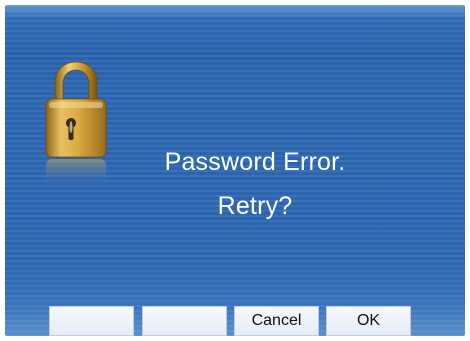 The width and height of the screenshot is (470, 341). What do you see at coordinates (255, 162) in the screenshot?
I see `error-message: Password Error.` at bounding box center [255, 162].